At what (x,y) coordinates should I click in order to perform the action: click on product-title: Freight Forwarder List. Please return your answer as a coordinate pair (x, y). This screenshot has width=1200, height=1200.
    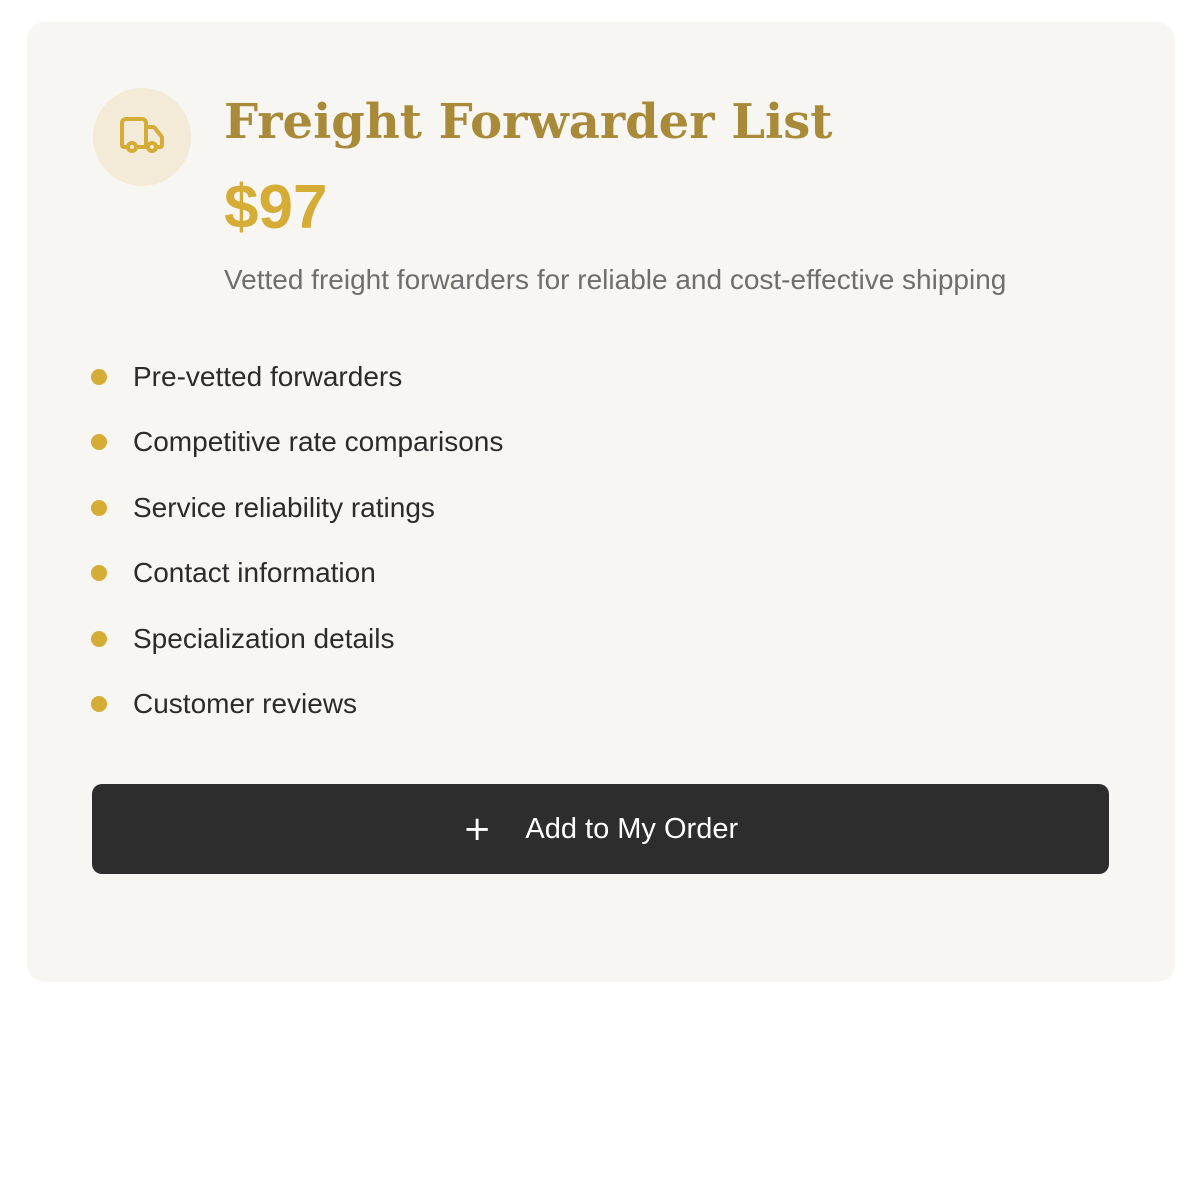
    Looking at the image, I should click on (528, 122).